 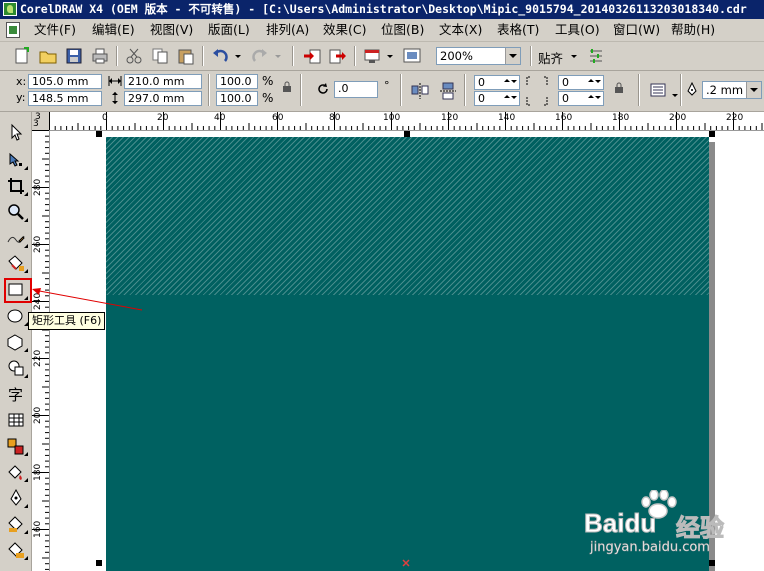 I want to click on polygon-tool-icon, so click(x=17, y=342).